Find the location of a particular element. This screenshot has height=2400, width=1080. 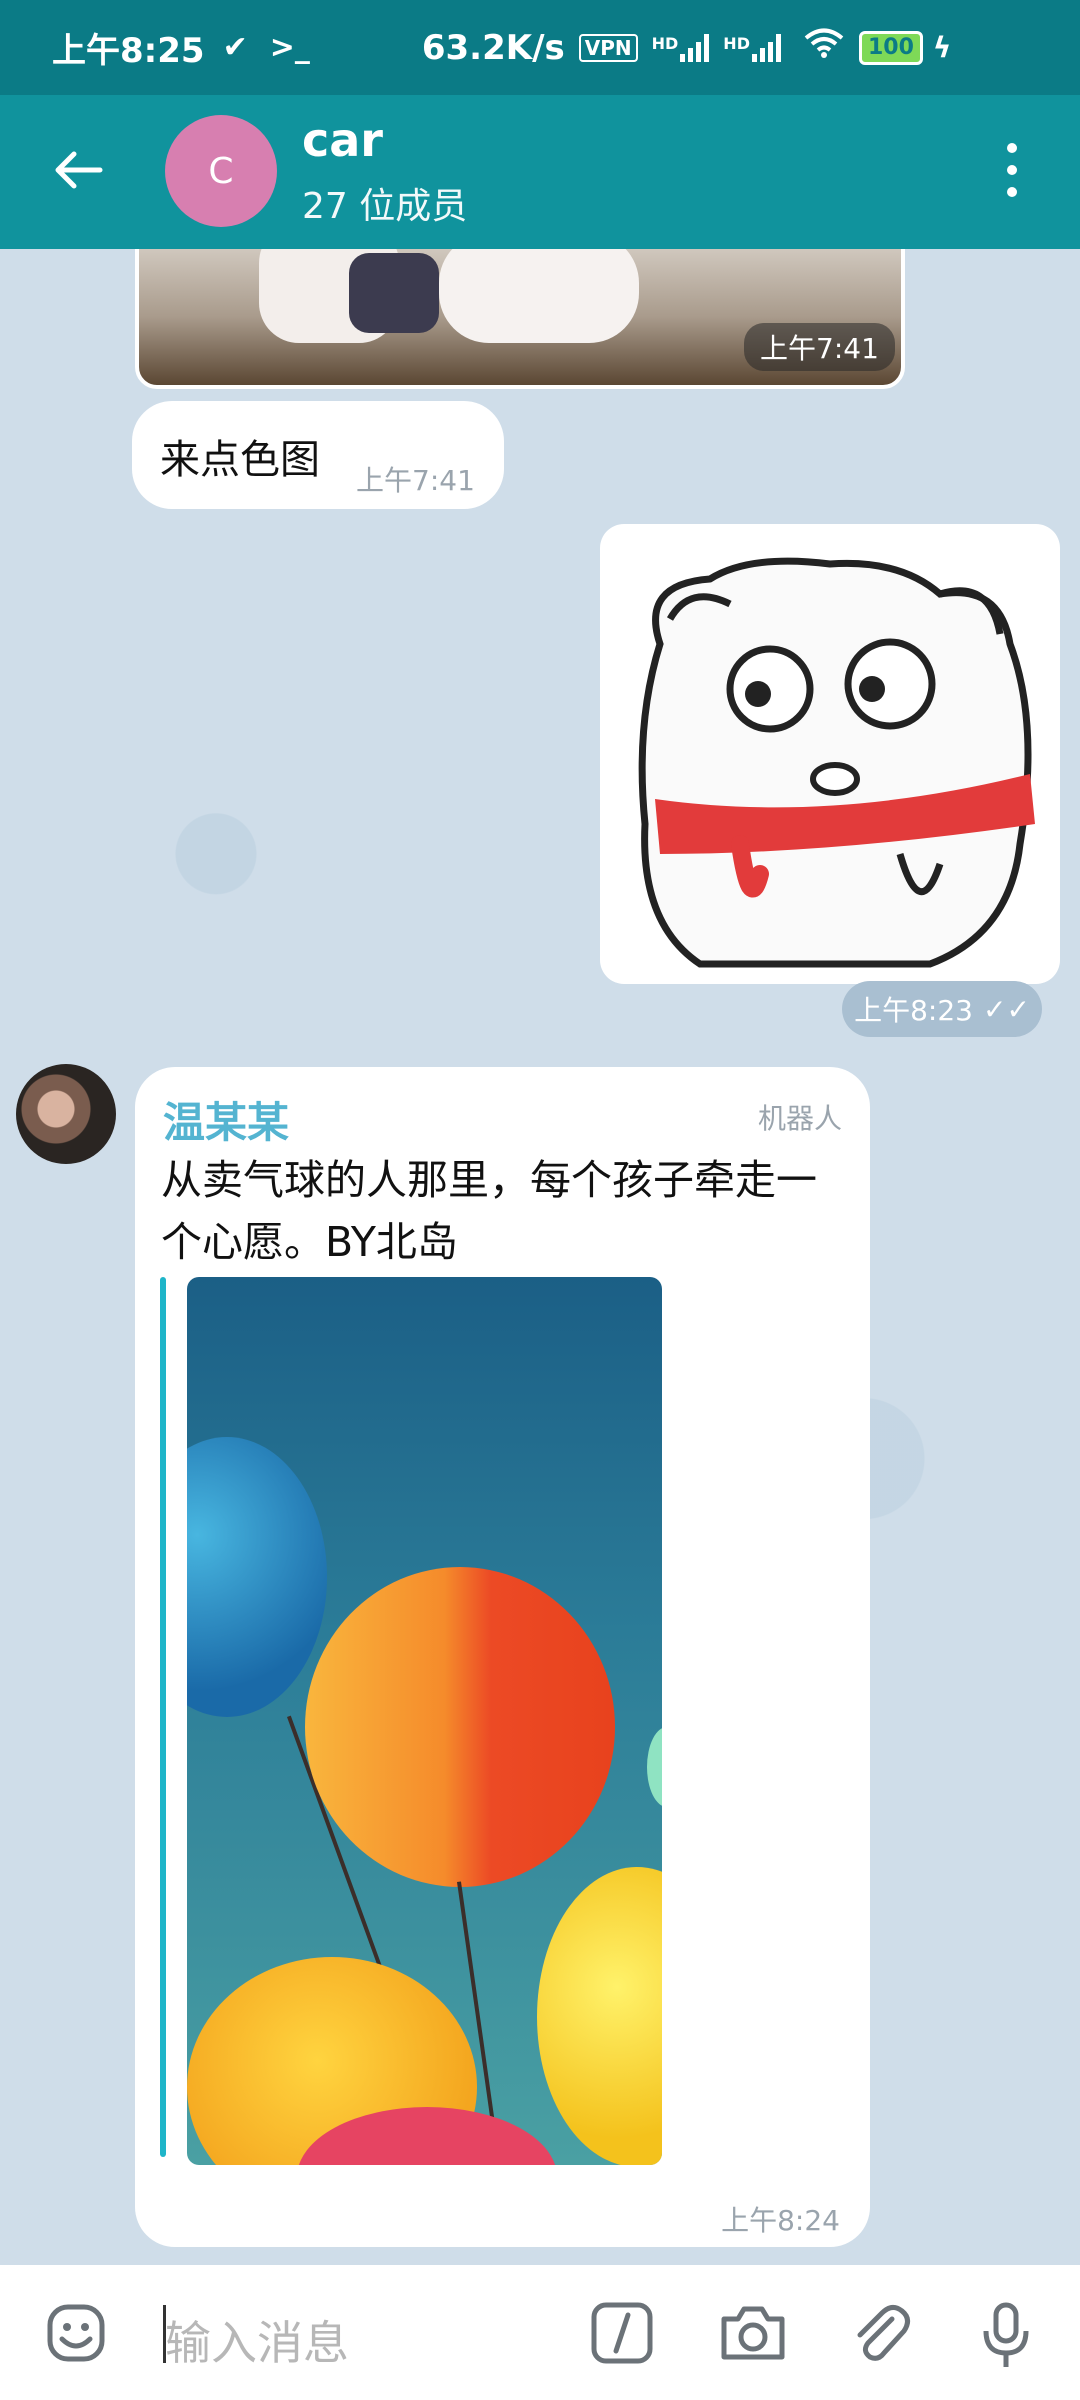

sender-avatar is located at coordinates (66, 1114).